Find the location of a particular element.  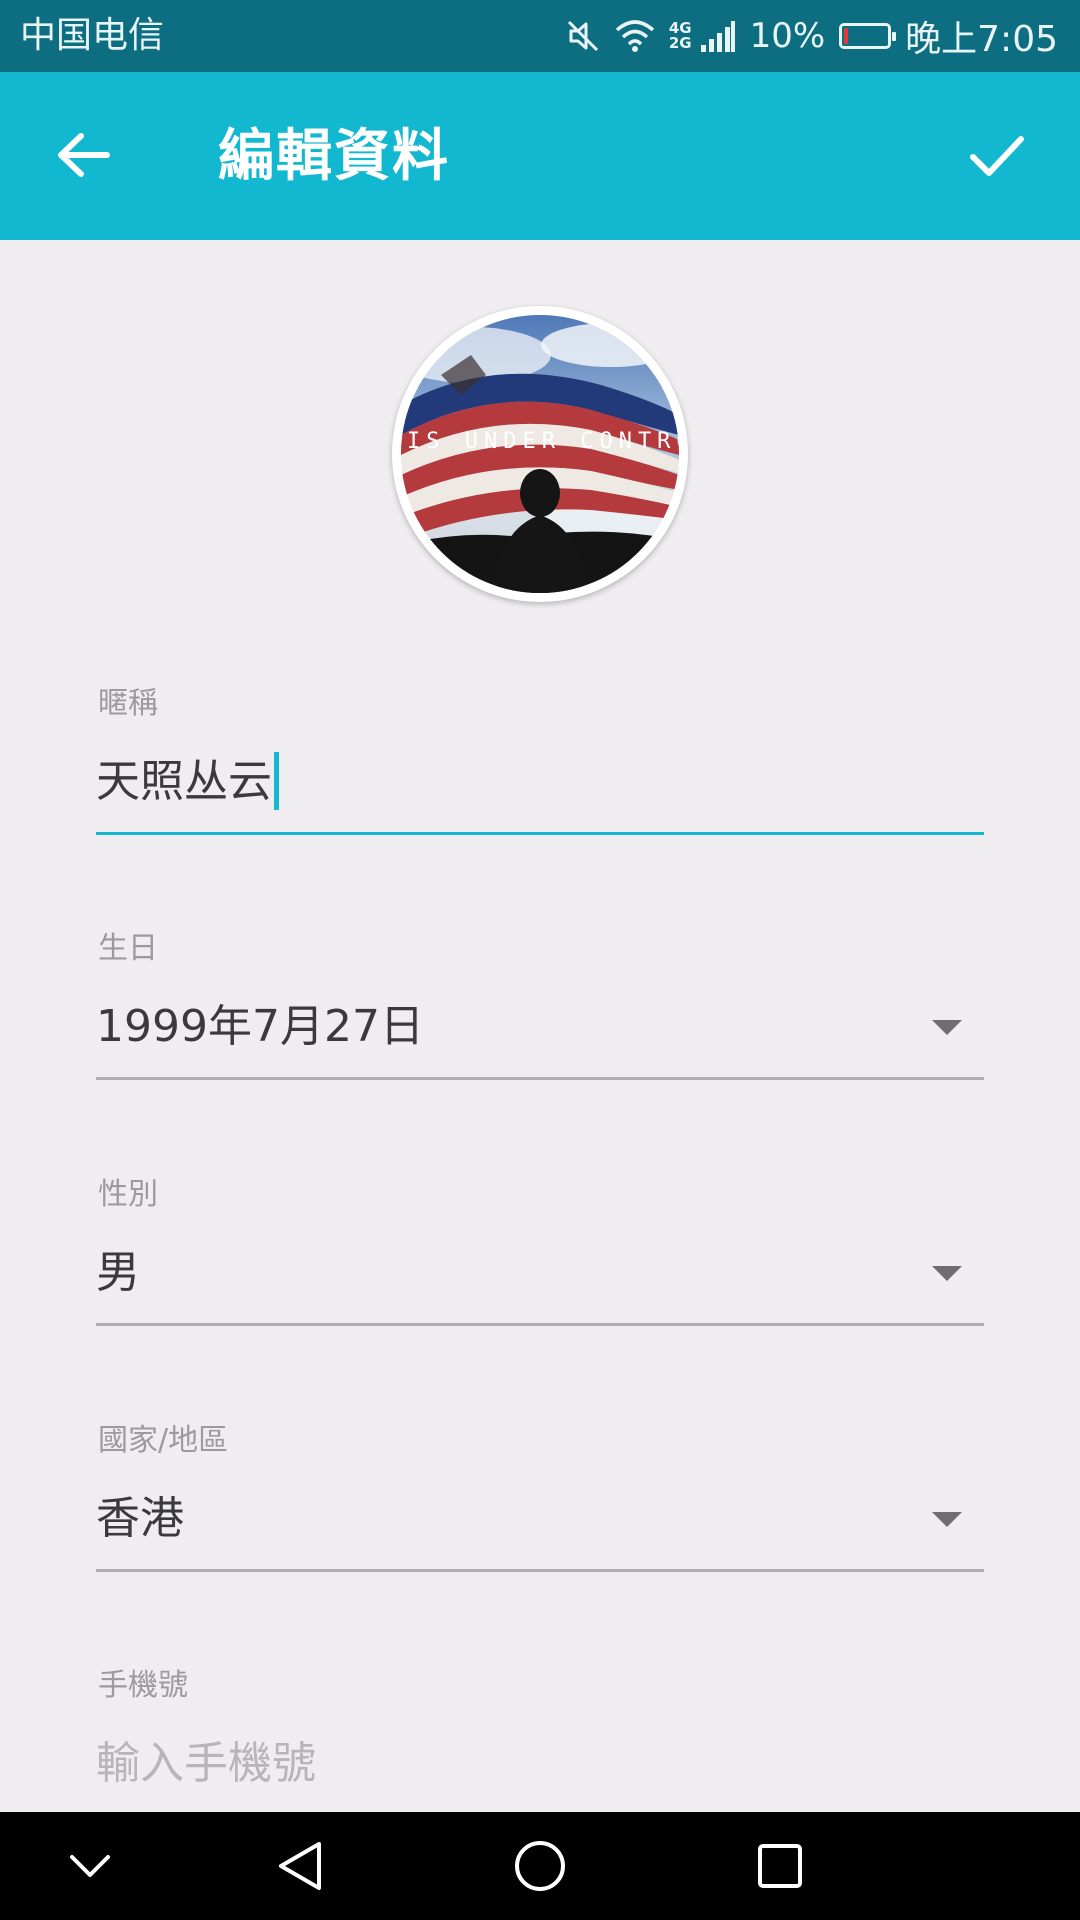

signal-icon is located at coordinates (718, 36).